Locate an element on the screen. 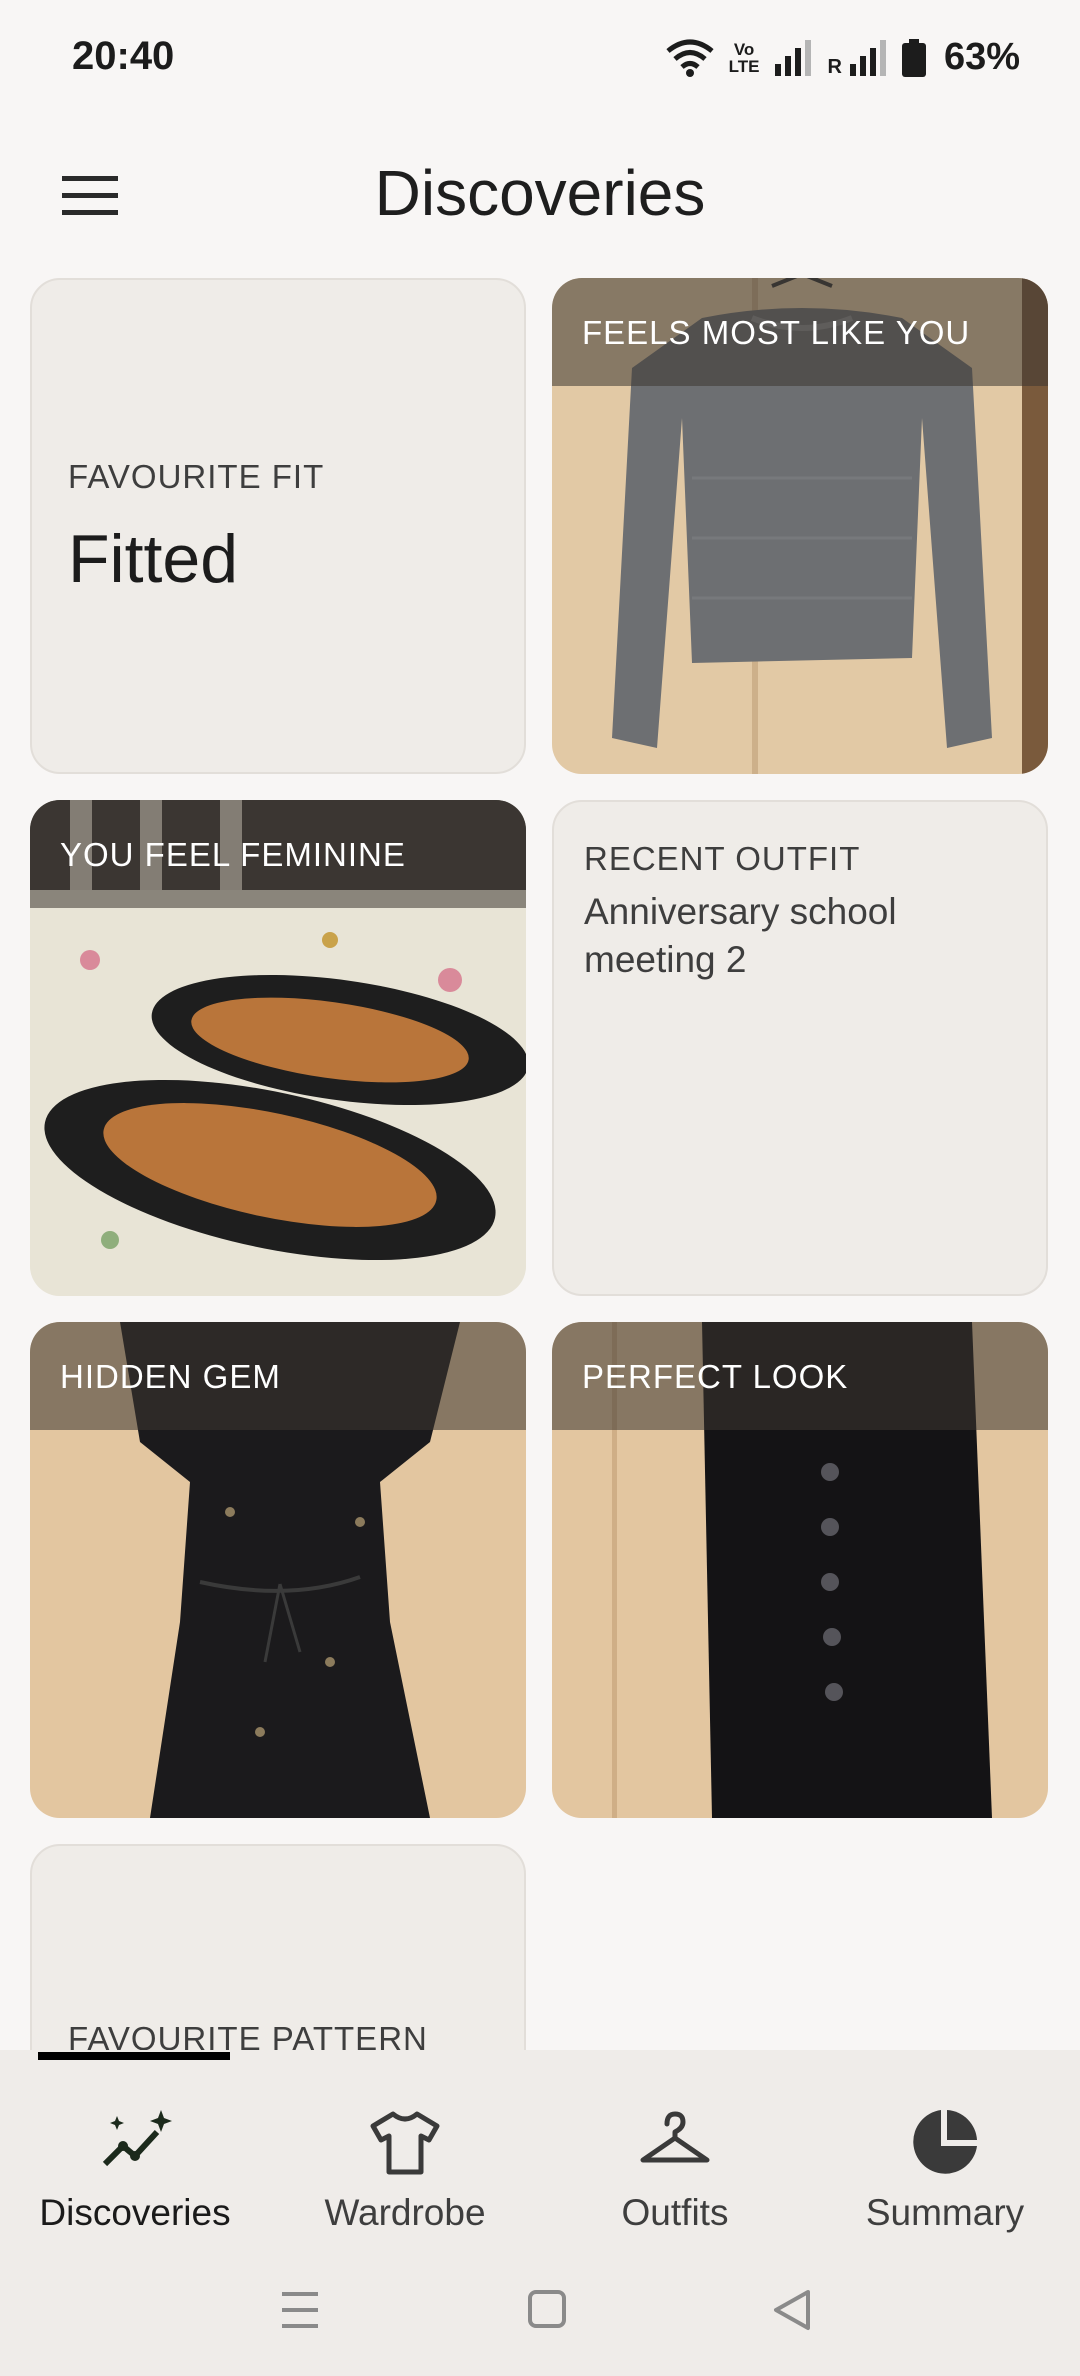 This screenshot has width=1080, height=2376. back-icon is located at coordinates (792, 2310).